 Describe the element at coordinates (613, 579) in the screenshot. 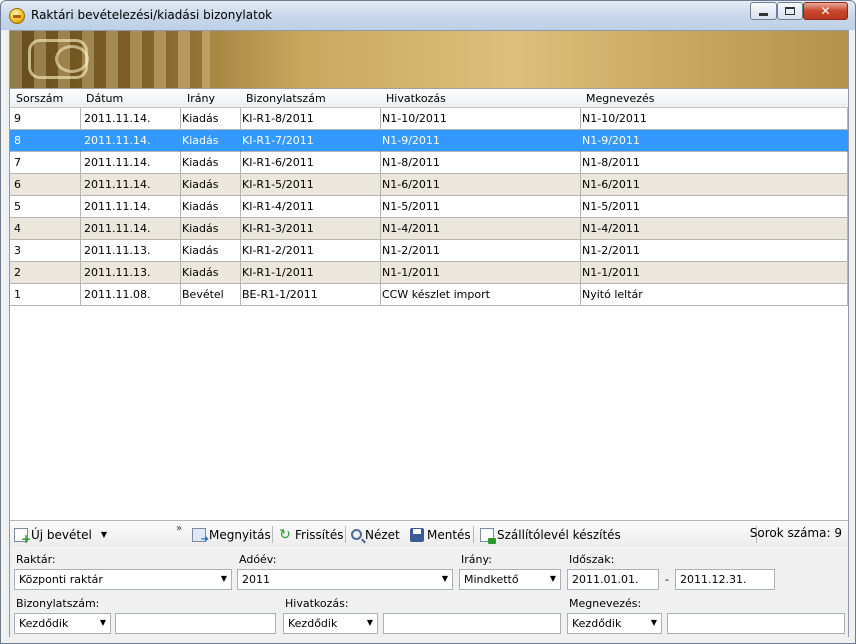

I see `period-from-input: 2011.01.01.` at that location.